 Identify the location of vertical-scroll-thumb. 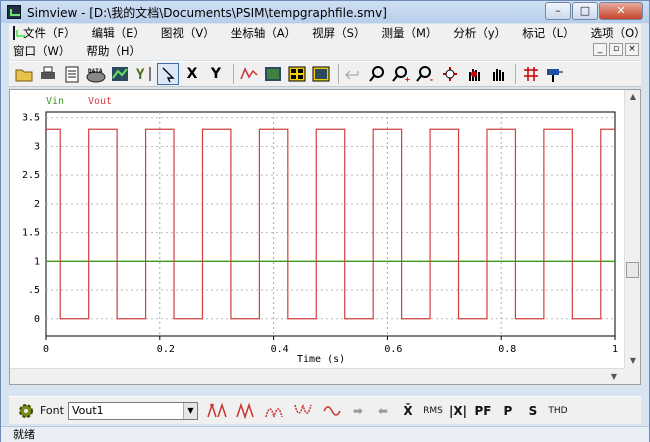
(632, 270).